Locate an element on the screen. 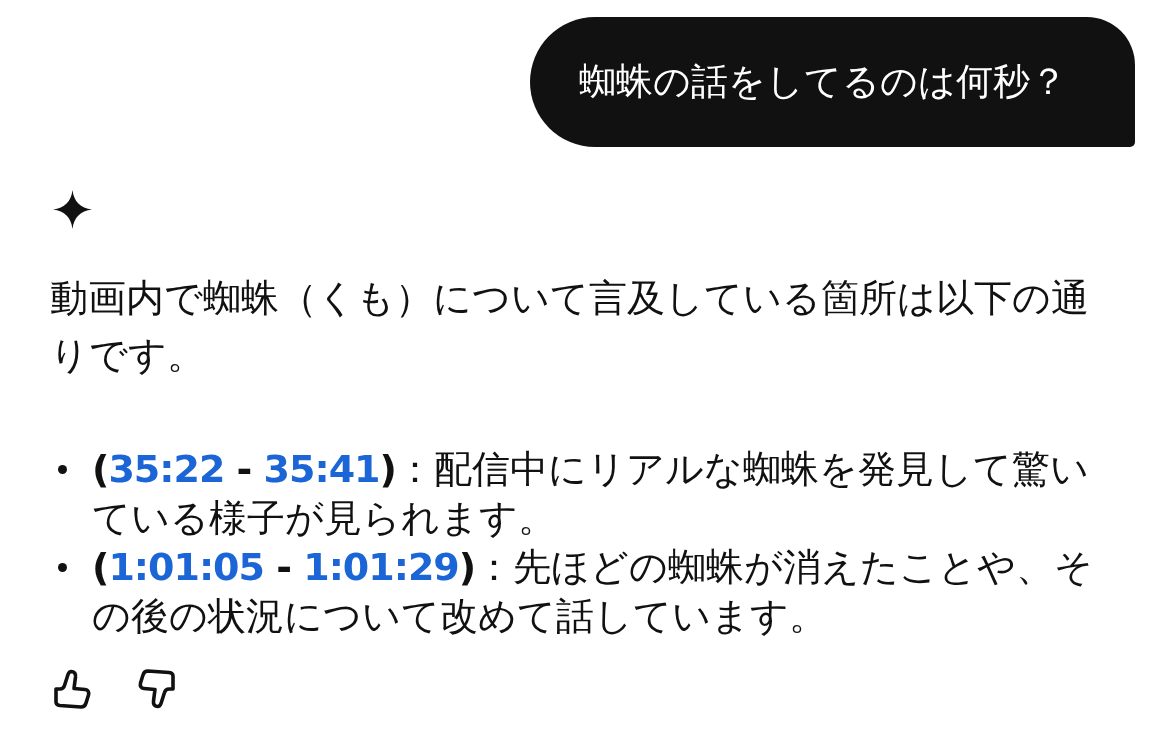 Image resolution: width=1169 pixels, height=747 pixels. thumbs-down-button is located at coordinates (157, 689).